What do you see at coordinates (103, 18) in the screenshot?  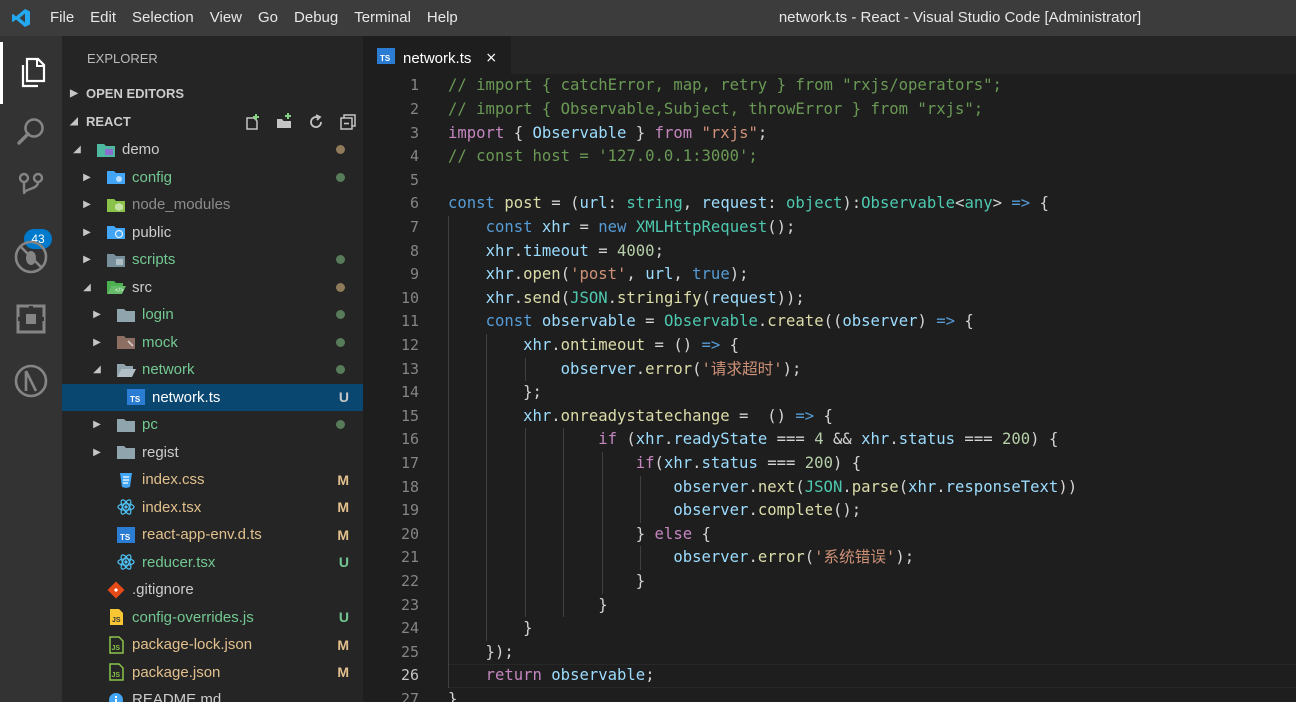 I see `menu-edit: Edit` at bounding box center [103, 18].